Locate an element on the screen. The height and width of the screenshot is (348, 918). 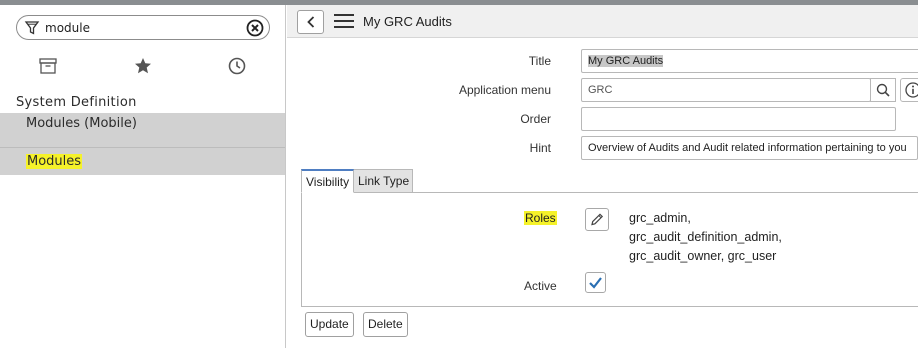
role-item: grc_audit_definition_admin, is located at coordinates (705, 237).